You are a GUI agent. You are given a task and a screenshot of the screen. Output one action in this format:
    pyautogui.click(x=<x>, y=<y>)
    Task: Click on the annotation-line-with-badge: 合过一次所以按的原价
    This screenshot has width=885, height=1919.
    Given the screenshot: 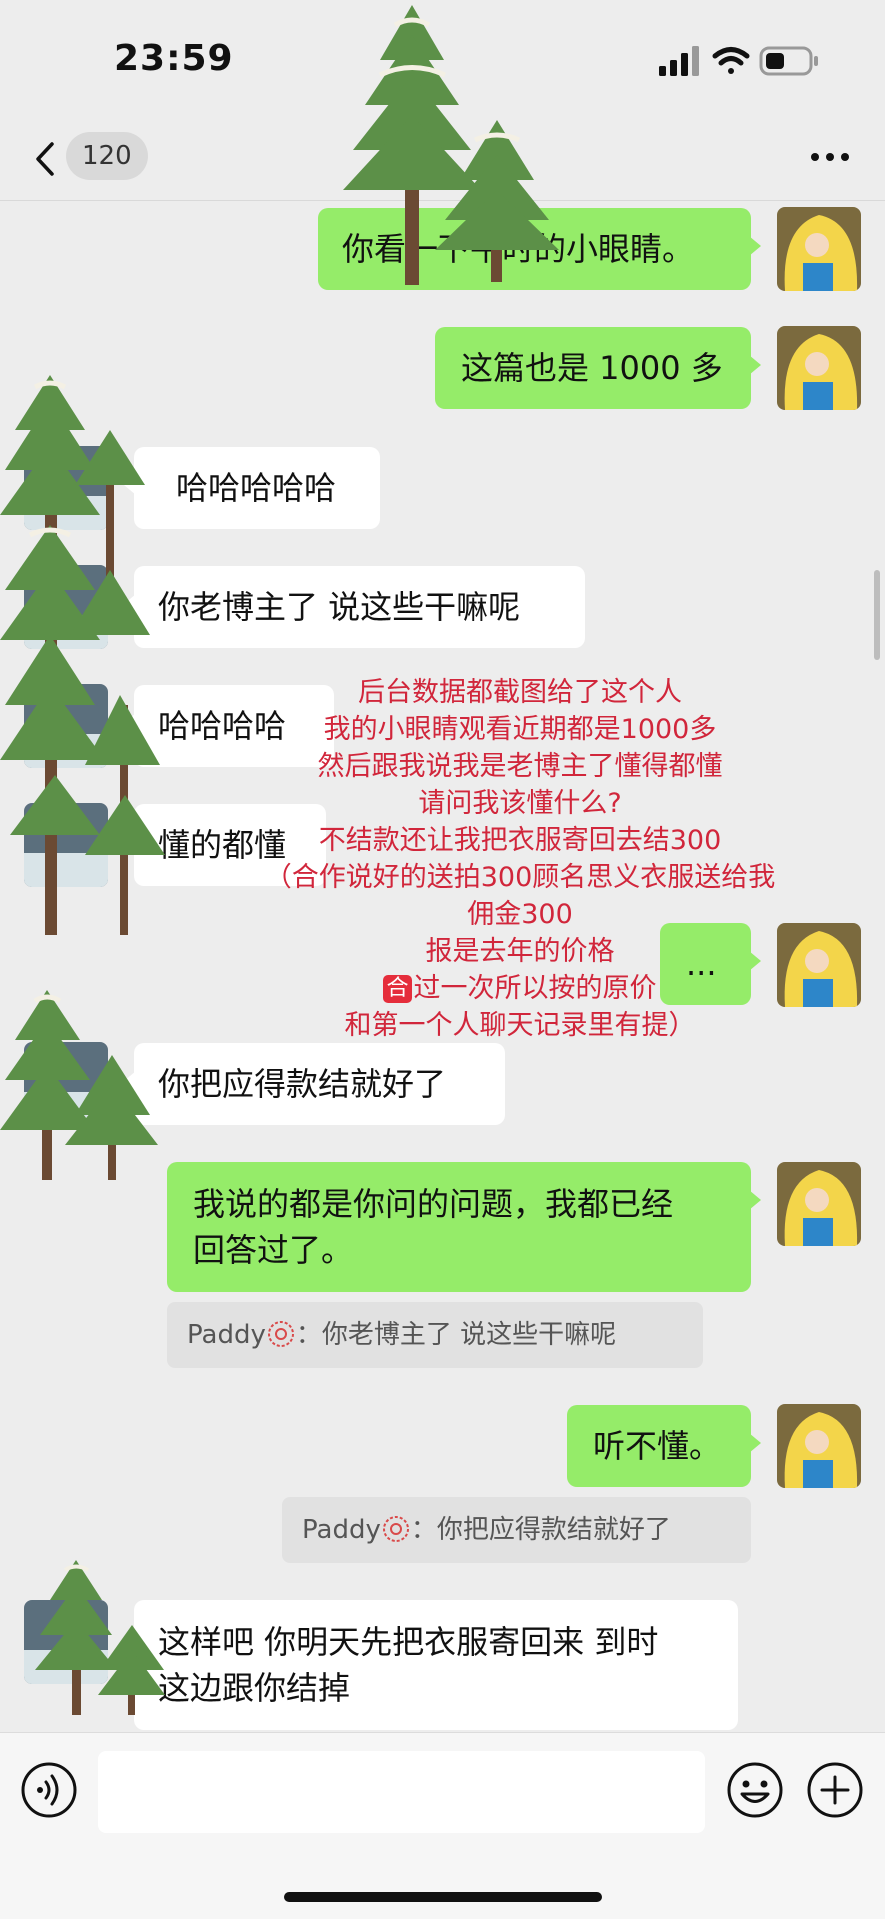 What is the action you would take?
    pyautogui.click(x=520, y=988)
    